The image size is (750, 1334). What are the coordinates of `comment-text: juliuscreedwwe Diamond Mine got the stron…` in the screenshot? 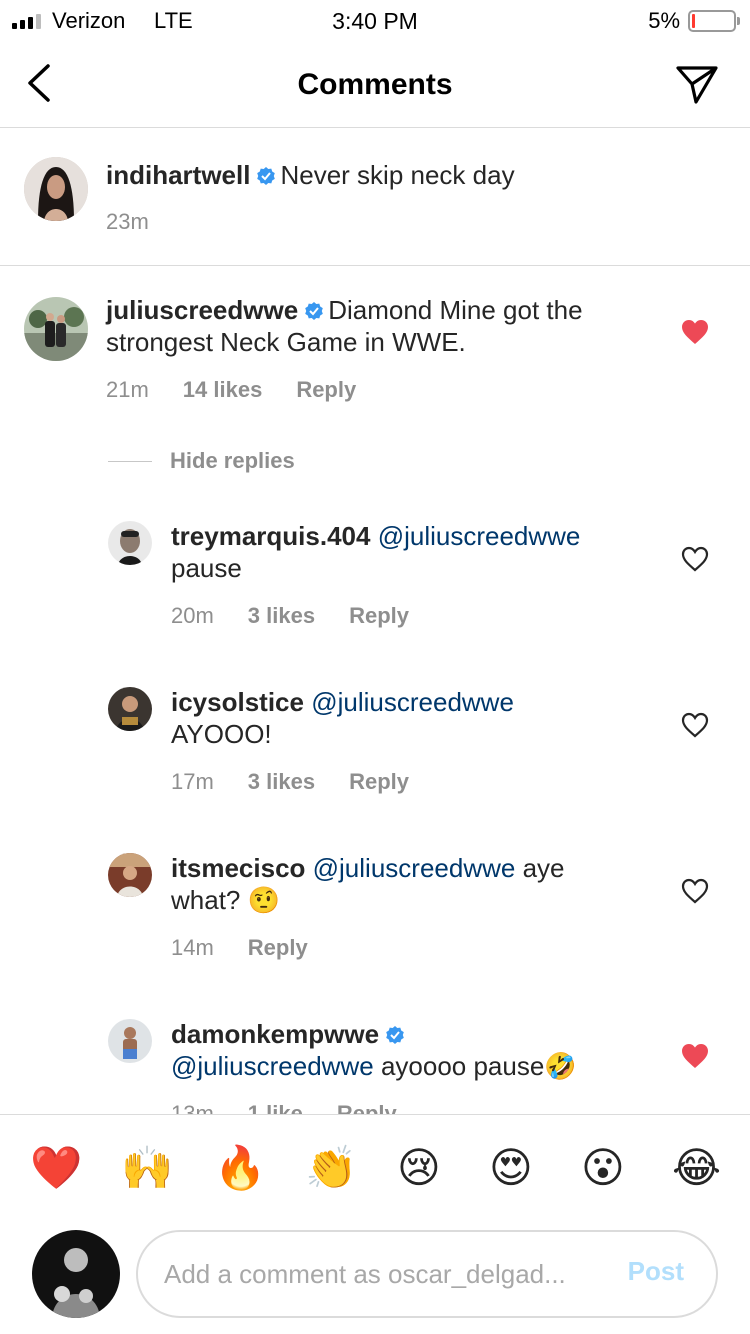 It's located at (386, 326).